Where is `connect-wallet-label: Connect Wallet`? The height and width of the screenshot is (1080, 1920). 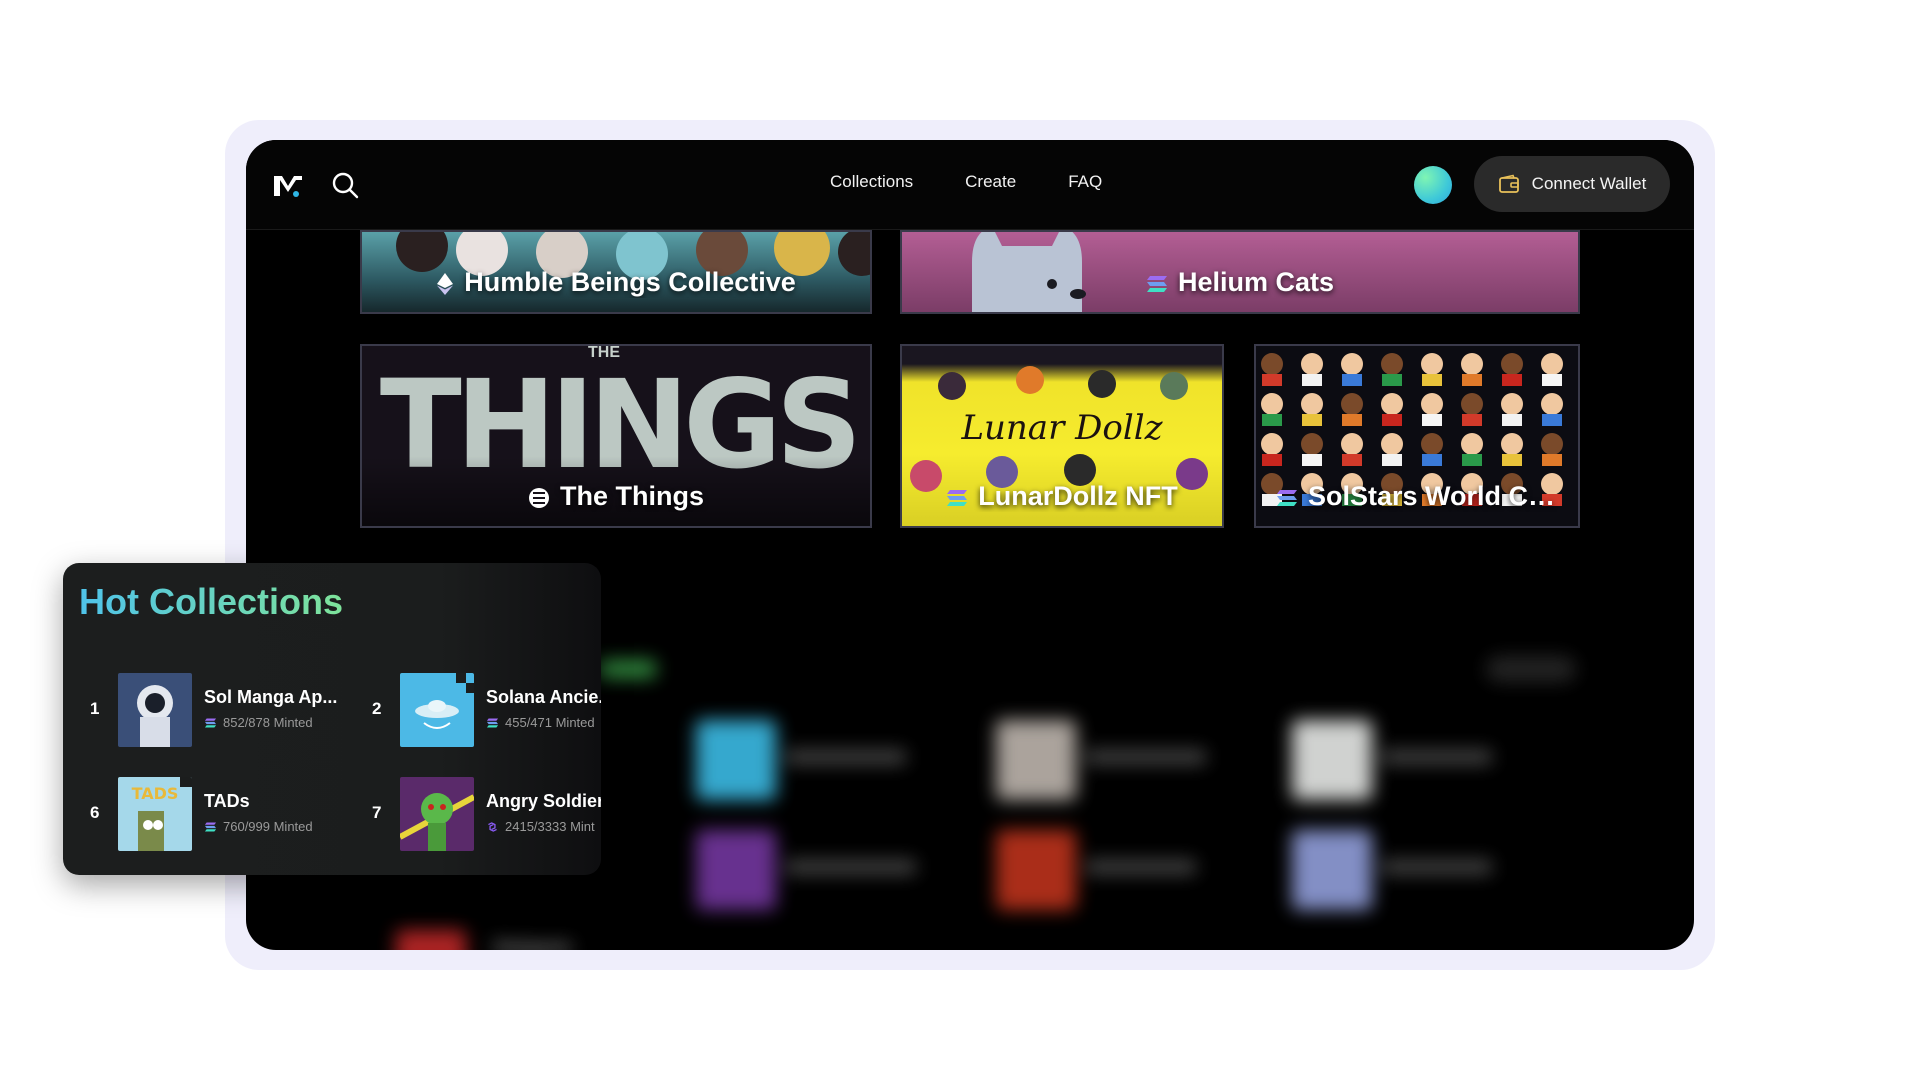
connect-wallet-label: Connect Wallet is located at coordinates (1589, 183).